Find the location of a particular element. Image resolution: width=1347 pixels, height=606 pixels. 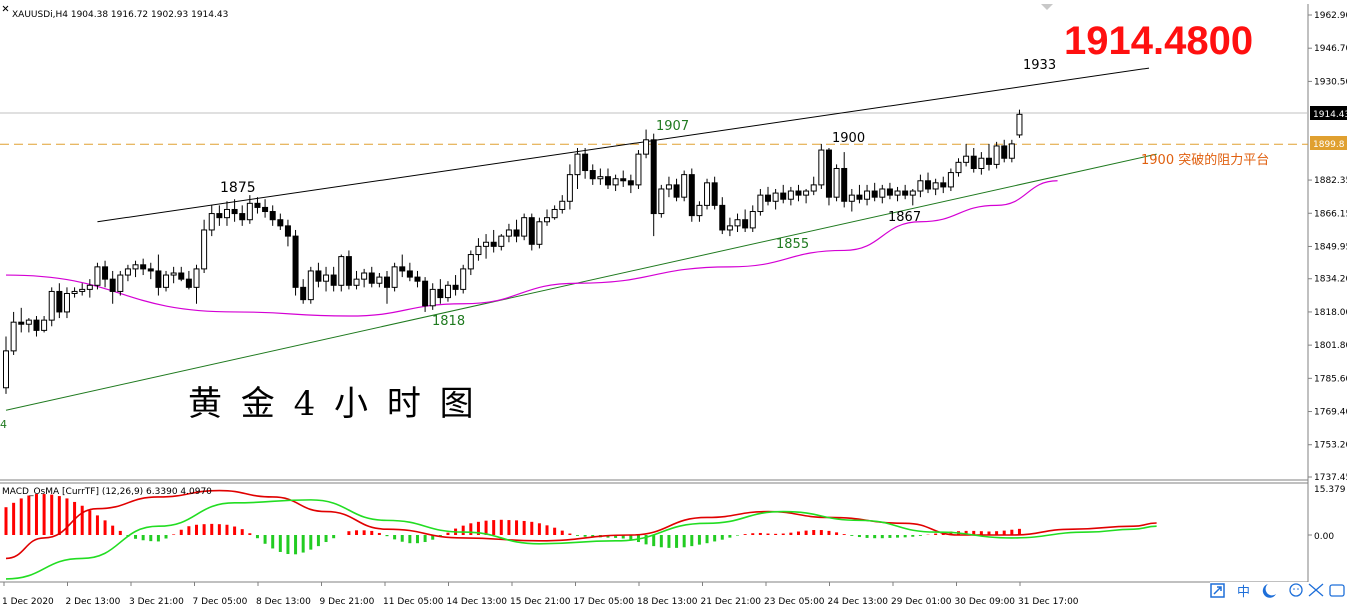

time-tick-label: 21 Dec 21:00 is located at coordinates (731, 601).